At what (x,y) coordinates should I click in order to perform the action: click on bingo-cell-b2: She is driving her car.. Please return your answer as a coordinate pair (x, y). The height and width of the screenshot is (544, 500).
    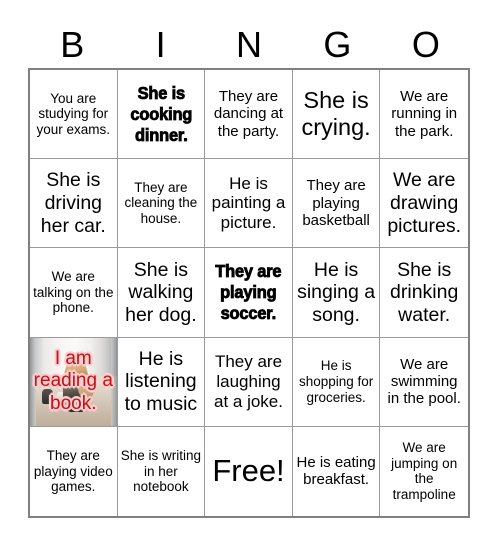
    Looking at the image, I should click on (74, 204).